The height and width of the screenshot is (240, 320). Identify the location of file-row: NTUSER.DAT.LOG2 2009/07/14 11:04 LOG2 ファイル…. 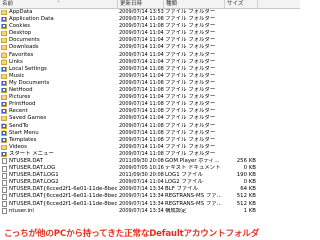
(150, 182).